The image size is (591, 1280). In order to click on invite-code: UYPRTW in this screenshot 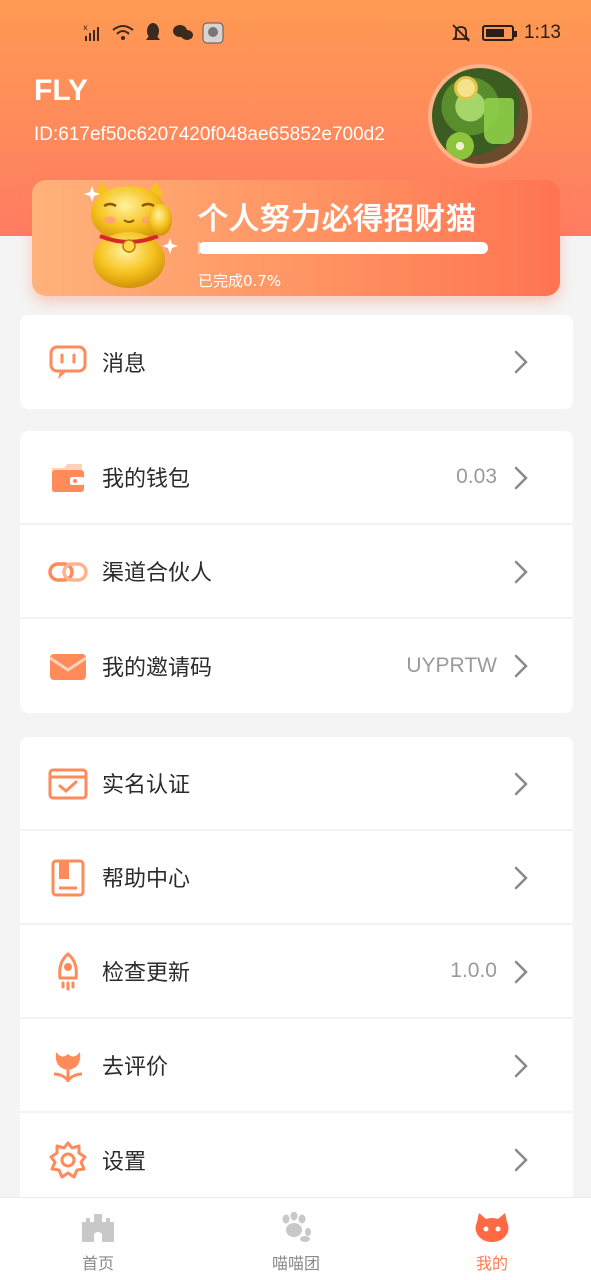, I will do `click(451, 665)`.